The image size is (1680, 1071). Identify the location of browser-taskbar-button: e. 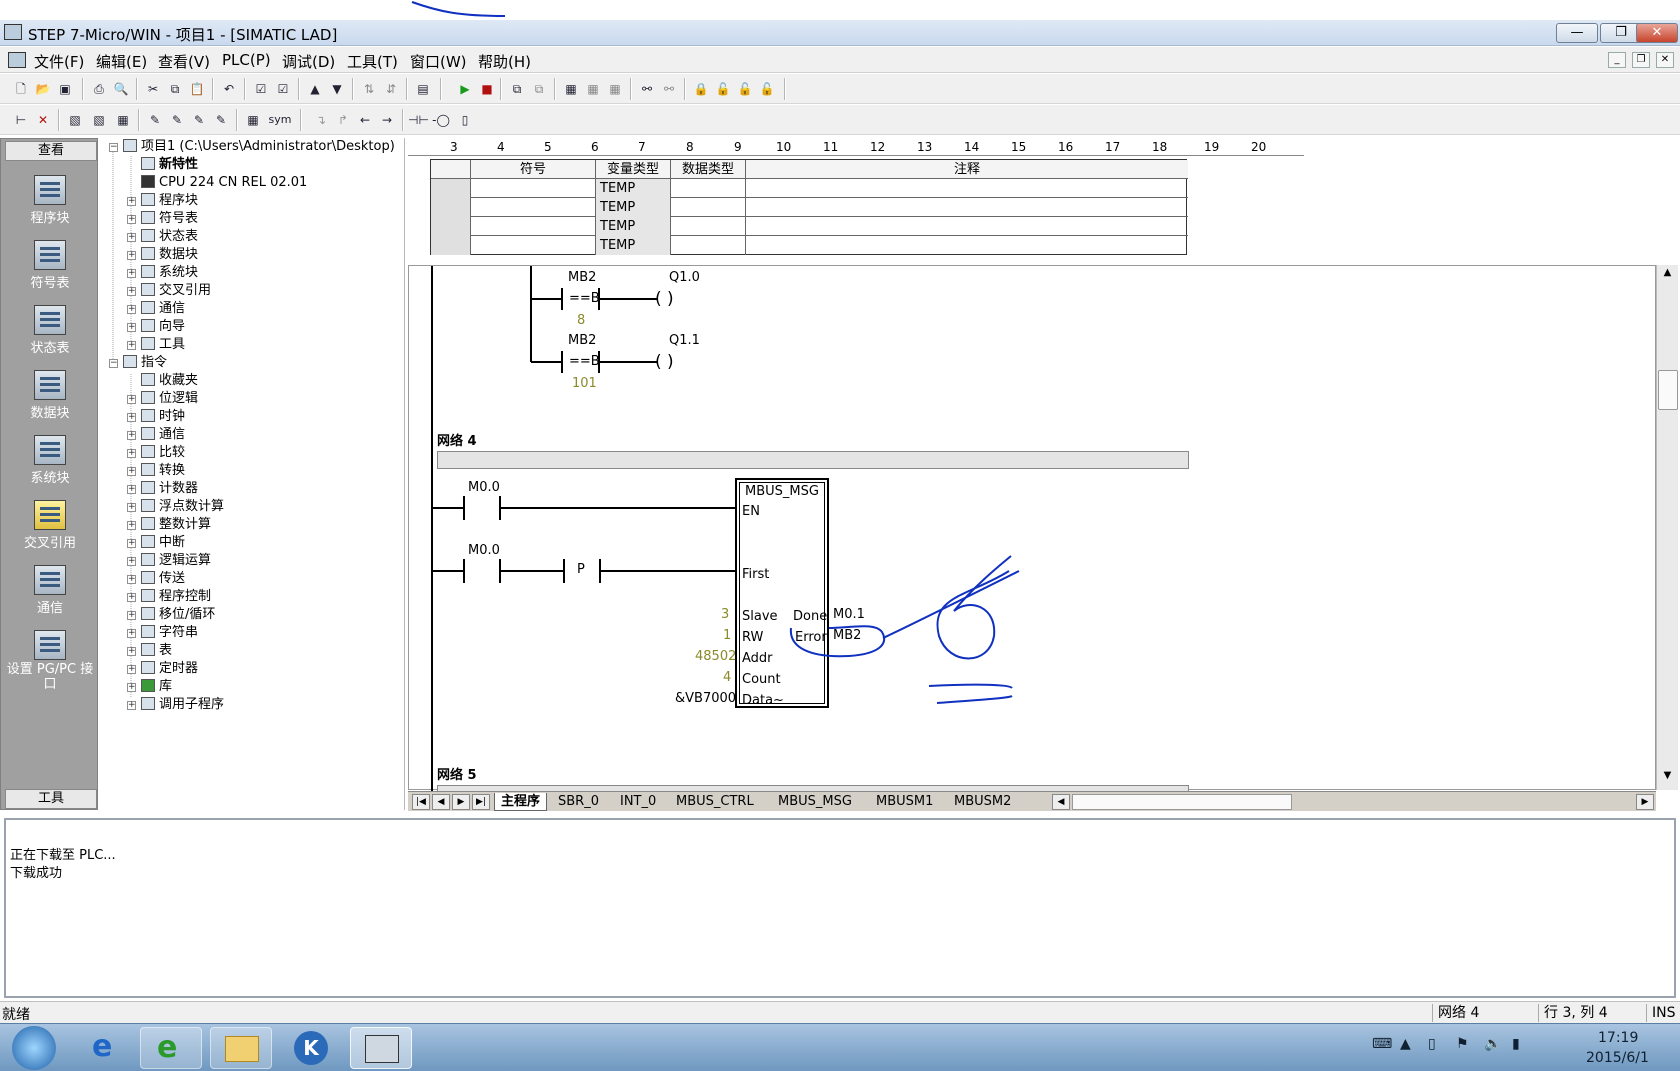
(171, 1048).